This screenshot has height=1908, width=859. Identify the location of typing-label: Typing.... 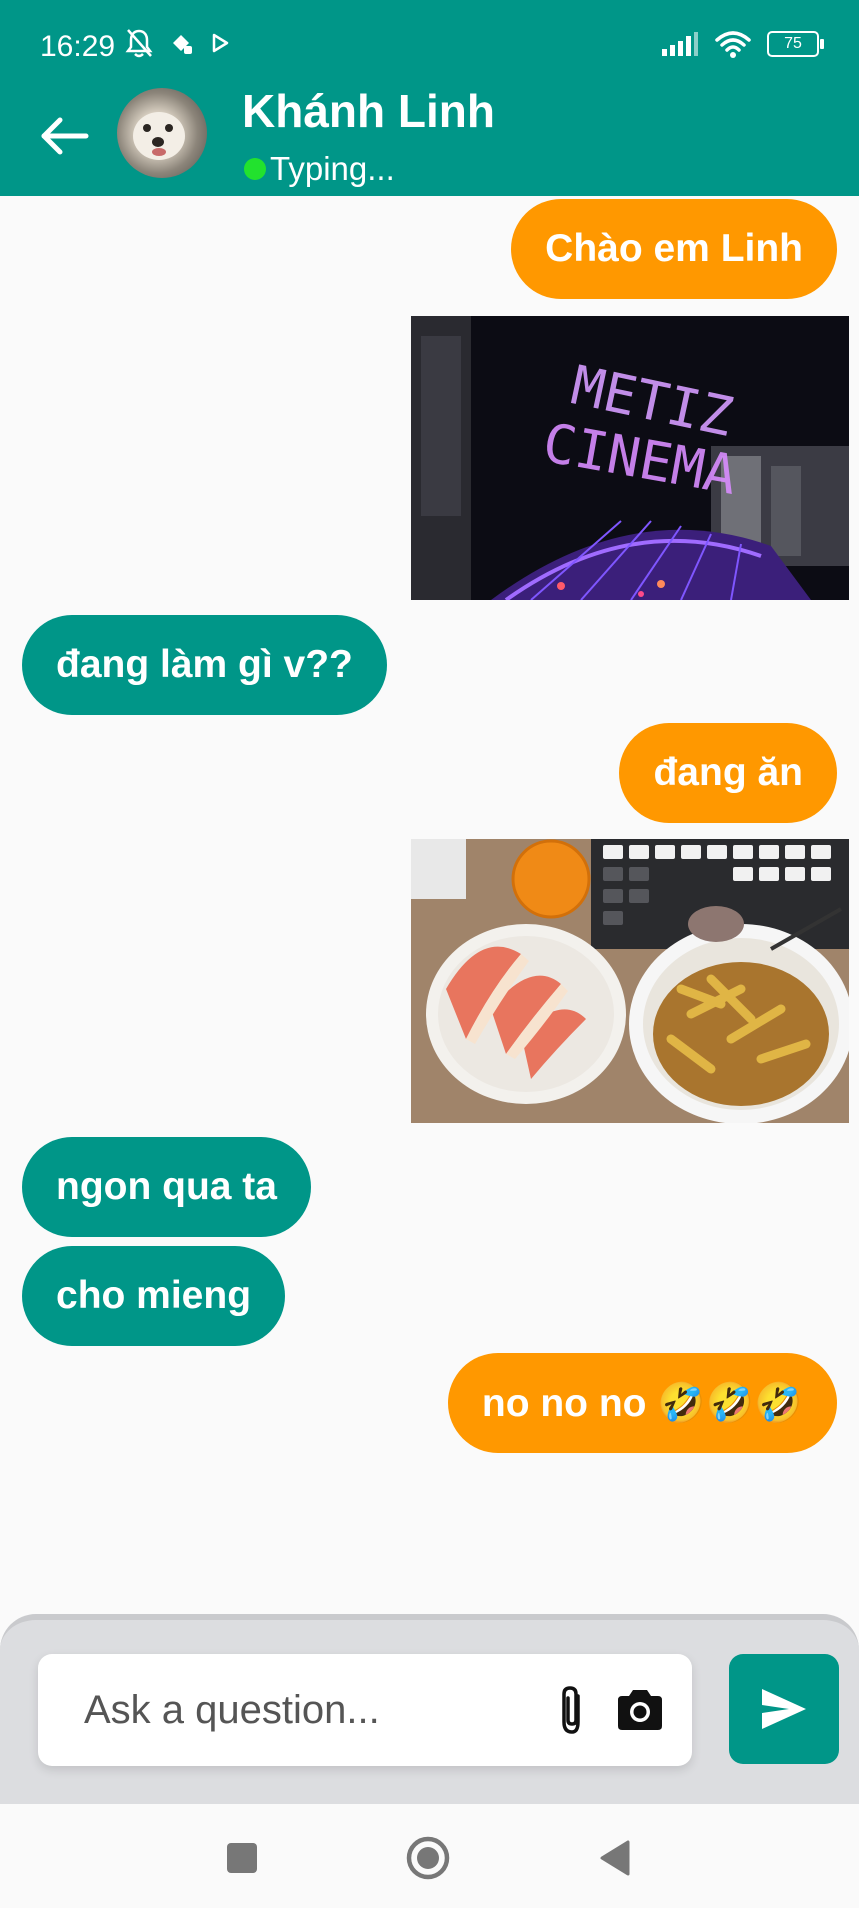
(332, 168).